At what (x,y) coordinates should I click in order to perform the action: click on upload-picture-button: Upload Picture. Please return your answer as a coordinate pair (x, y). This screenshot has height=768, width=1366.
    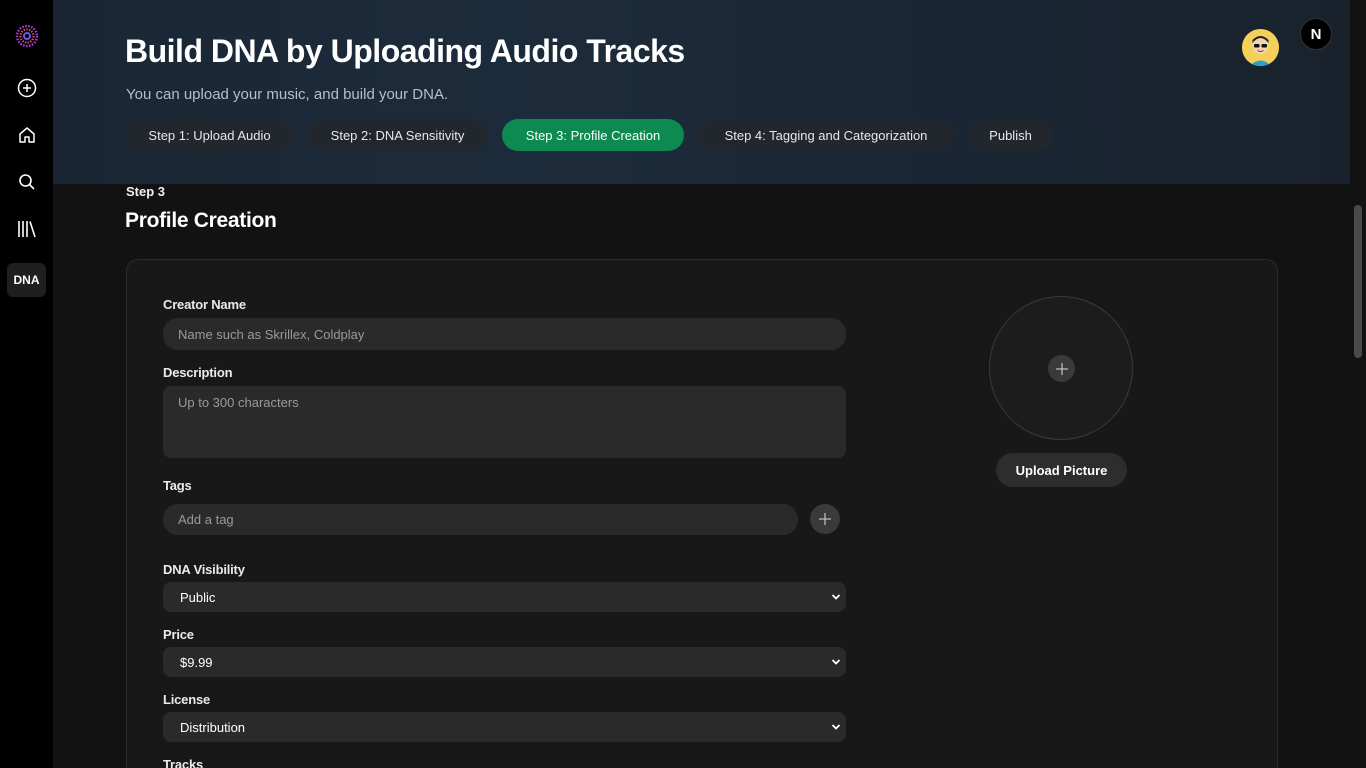
    Looking at the image, I should click on (1061, 470).